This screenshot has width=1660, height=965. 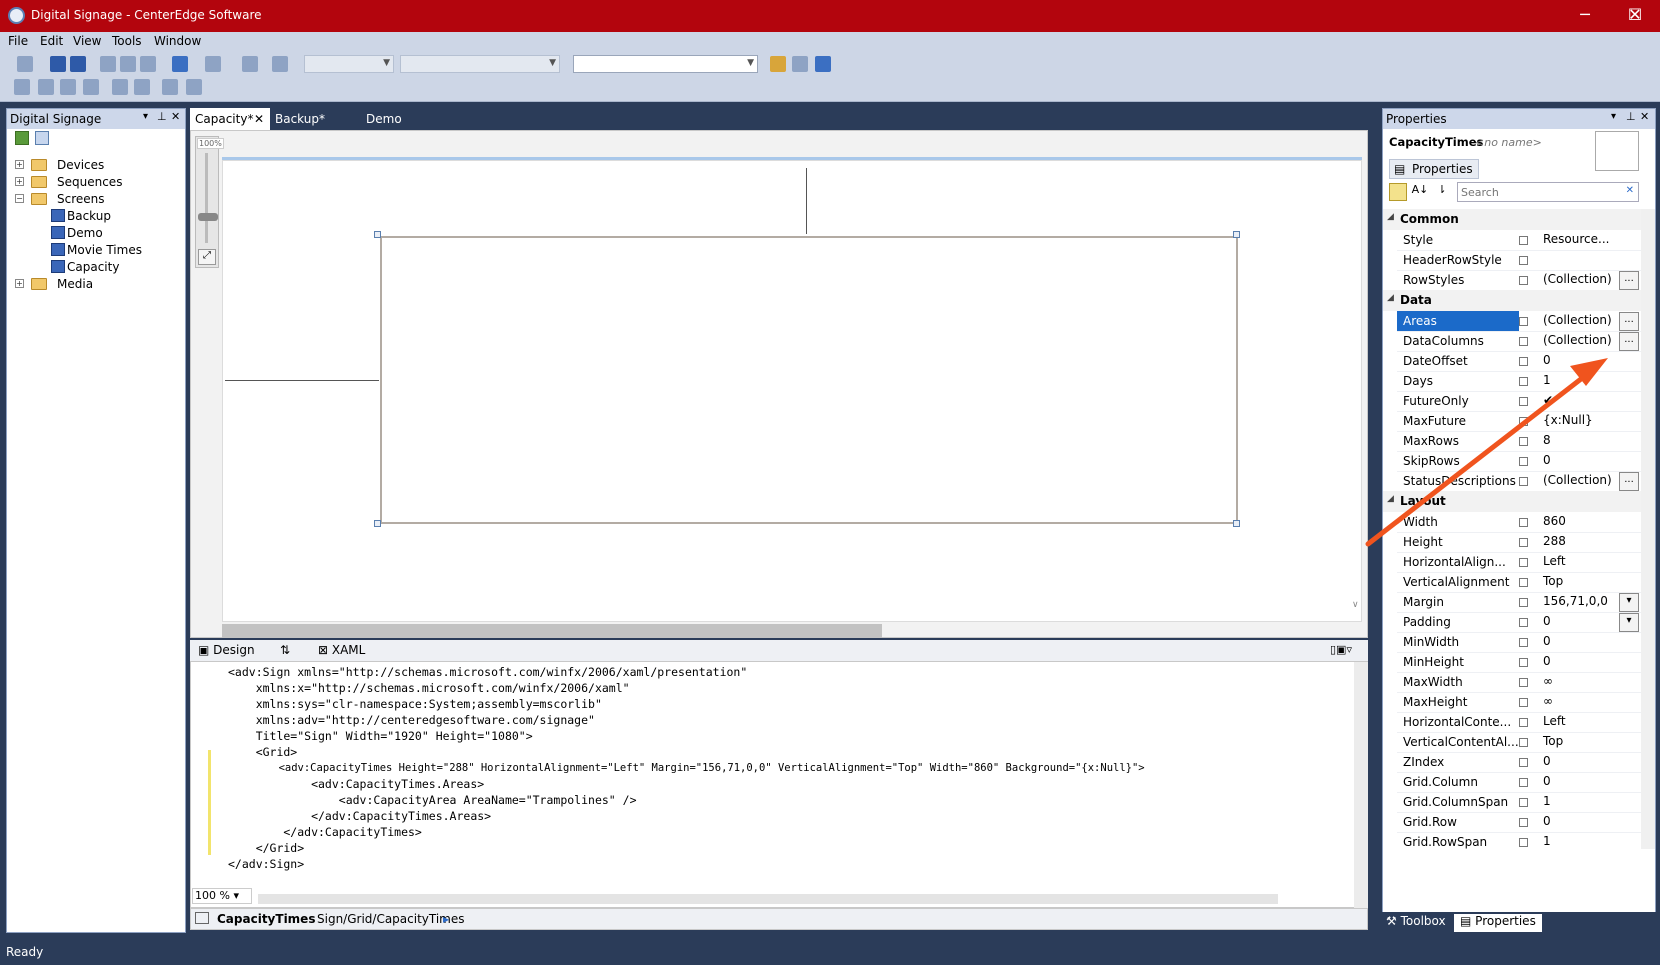 What do you see at coordinates (1442, 192) in the screenshot?
I see `events-icon: ⇂` at bounding box center [1442, 192].